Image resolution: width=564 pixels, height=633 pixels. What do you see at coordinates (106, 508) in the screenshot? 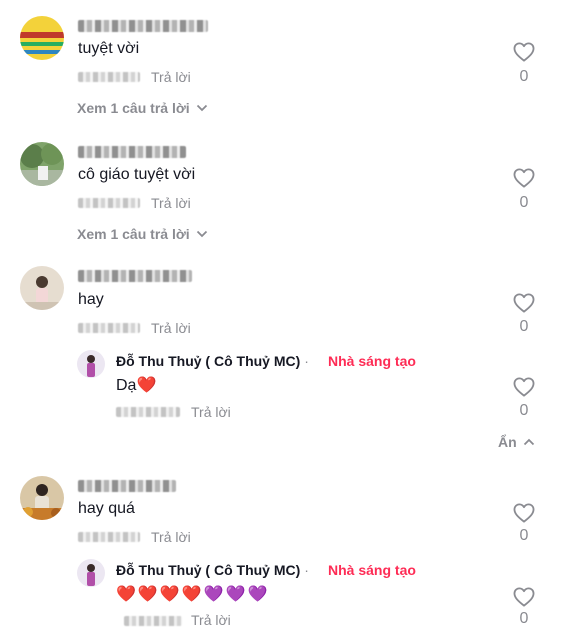
I see `comment-text: hay quá` at bounding box center [106, 508].